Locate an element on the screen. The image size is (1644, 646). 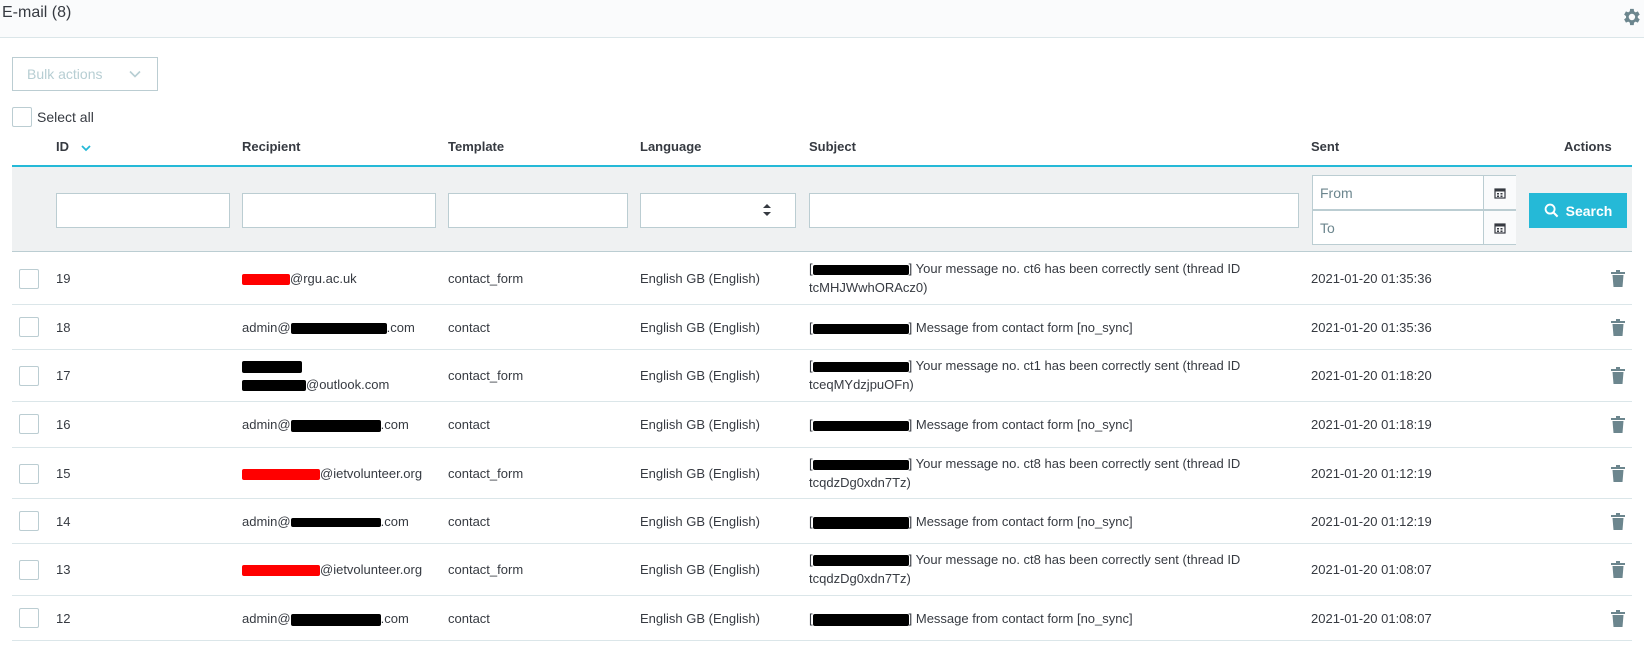
row-sent: 2021-01-20 01:18:19 is located at coordinates (1371, 424).